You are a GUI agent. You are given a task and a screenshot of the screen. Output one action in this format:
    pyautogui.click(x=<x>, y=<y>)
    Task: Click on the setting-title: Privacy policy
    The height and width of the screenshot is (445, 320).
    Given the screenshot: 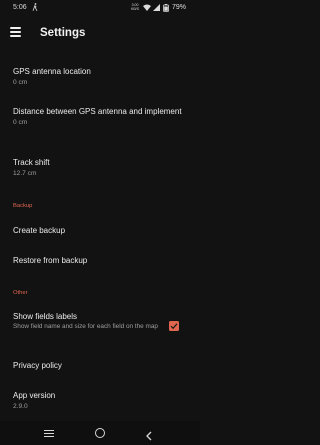 What is the action you would take?
    pyautogui.click(x=37, y=365)
    